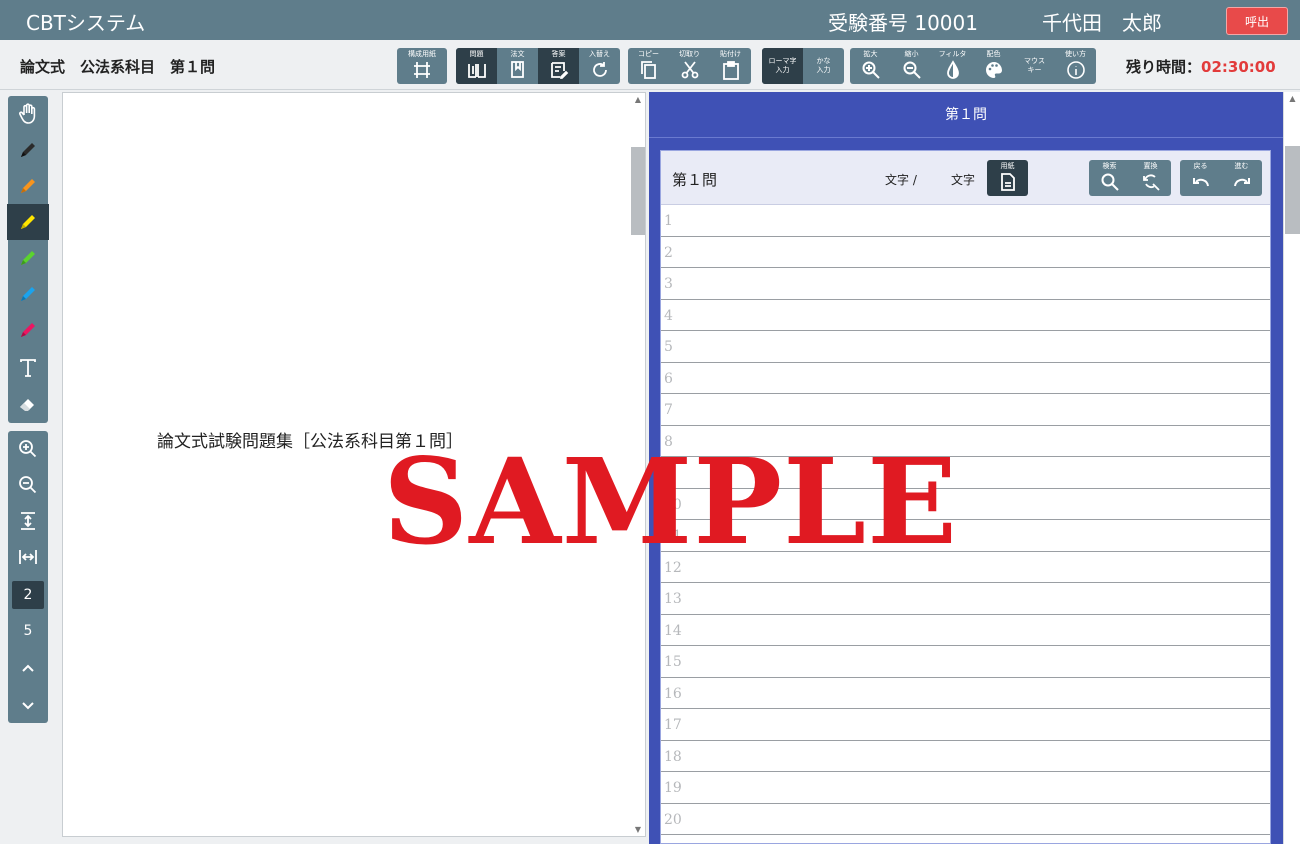  Describe the element at coordinates (965, 410) in the screenshot. I see `answer-line: 7` at that location.